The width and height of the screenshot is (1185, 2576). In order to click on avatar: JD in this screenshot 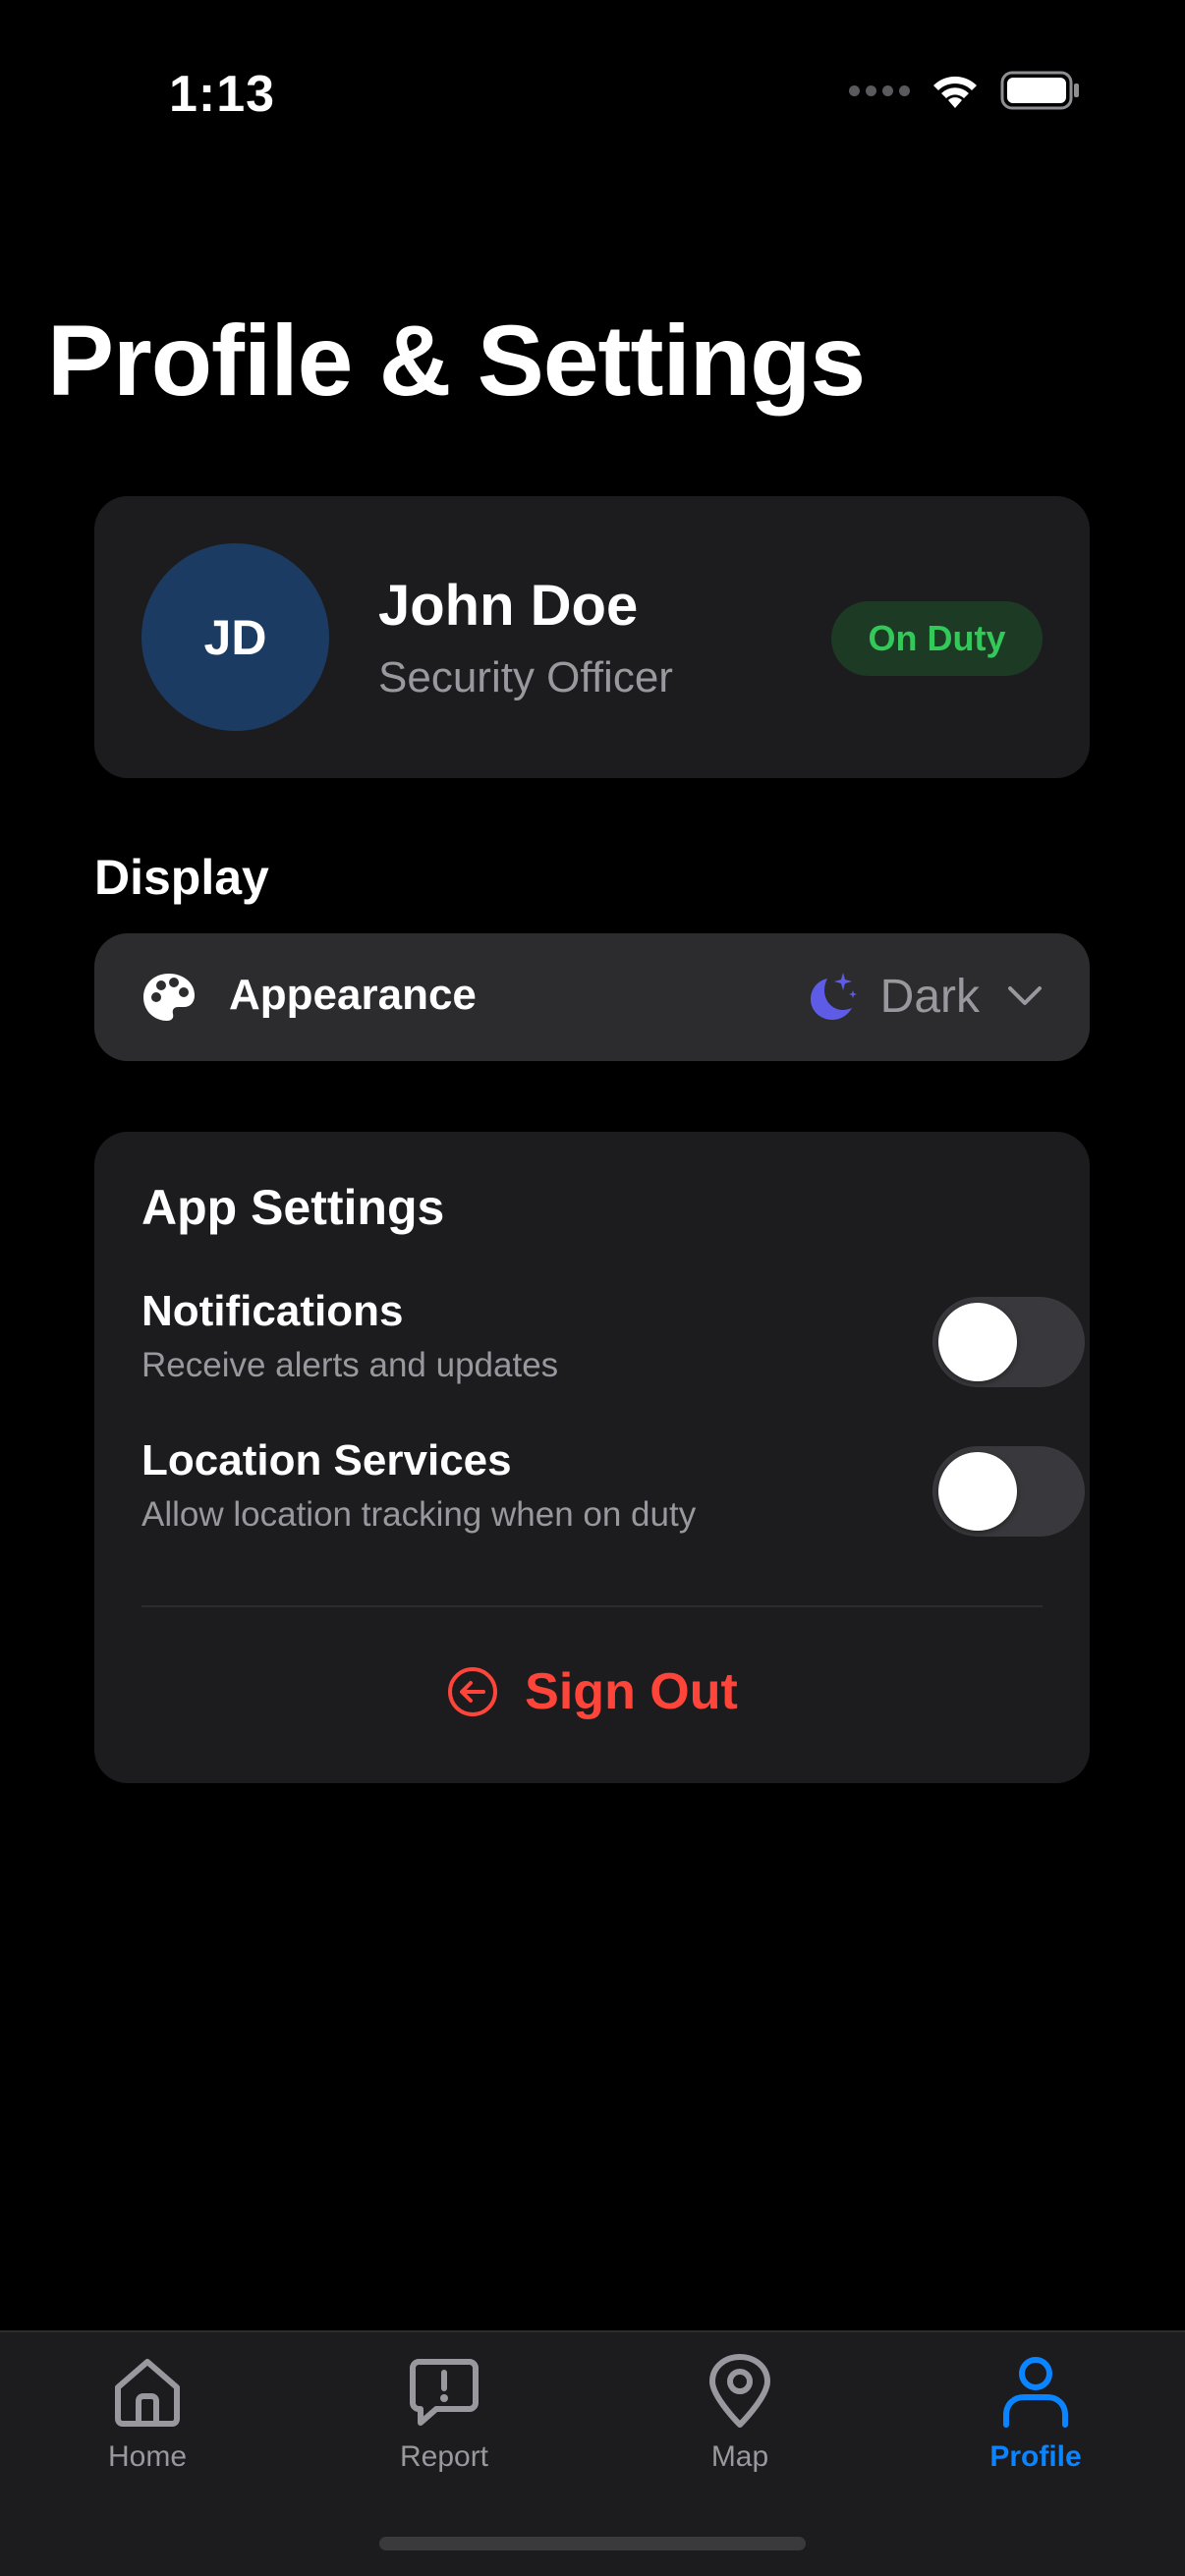, I will do `click(235, 637)`.